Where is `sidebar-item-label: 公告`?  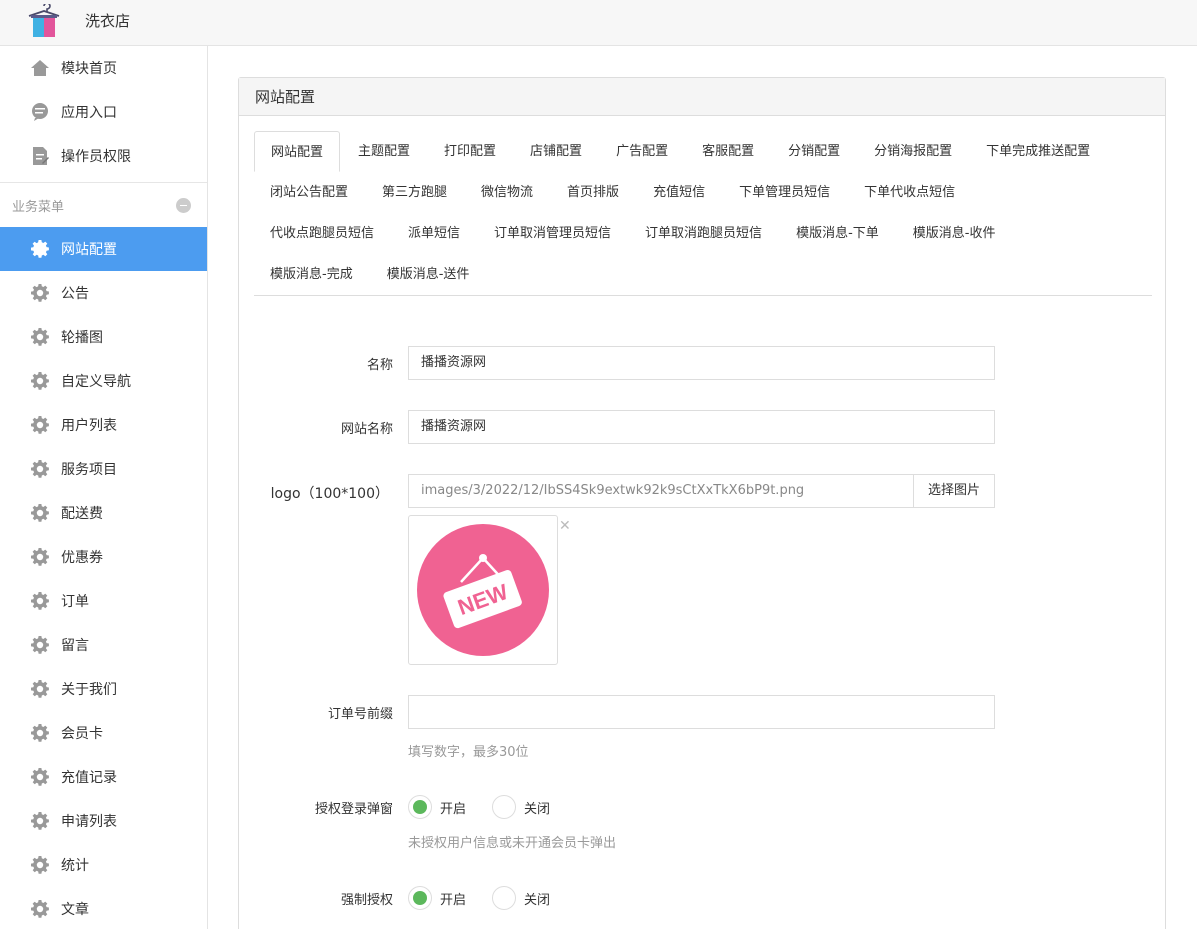 sidebar-item-label: 公告 is located at coordinates (75, 294).